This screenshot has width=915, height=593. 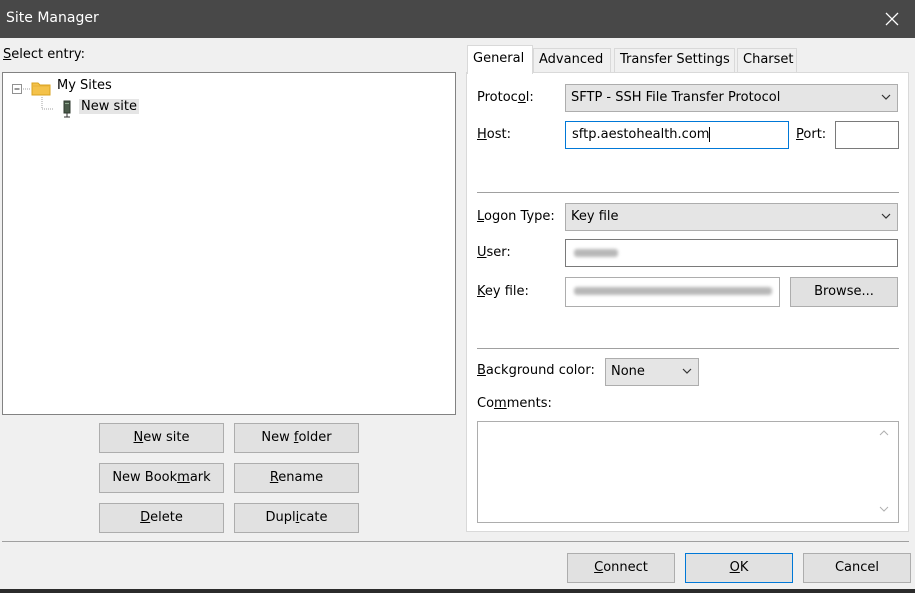 What do you see at coordinates (457, 19) in the screenshot?
I see `title-bar: Site Manager` at bounding box center [457, 19].